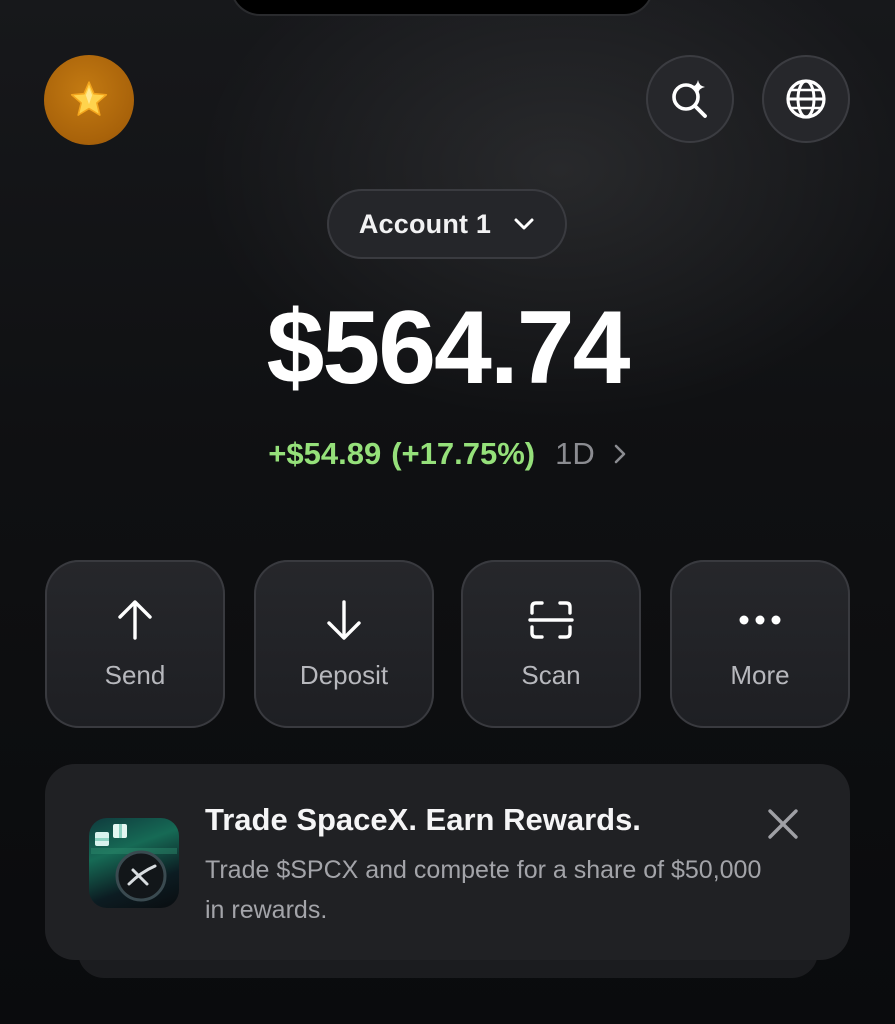 This screenshot has width=895, height=1024. I want to click on arrow-up-icon, so click(135, 620).